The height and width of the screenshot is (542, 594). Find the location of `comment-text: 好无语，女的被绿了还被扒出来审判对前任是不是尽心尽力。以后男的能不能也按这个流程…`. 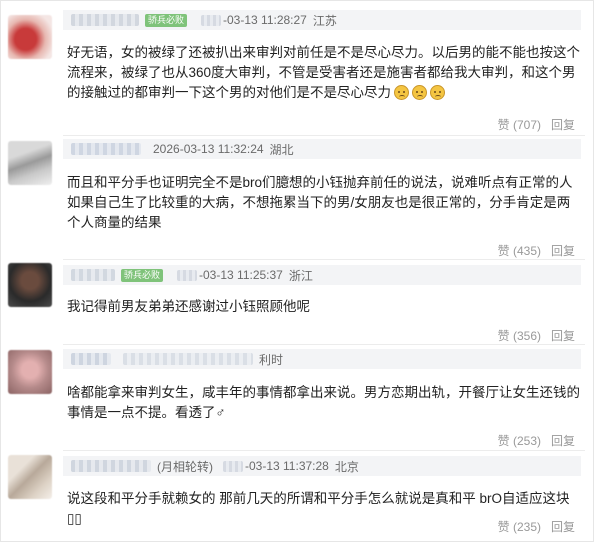

comment-text: 好无语，女的被绿了还被扒出来审判对前任是不是尽心尽力。以后男的能不能也按这个流程… is located at coordinates (324, 73).